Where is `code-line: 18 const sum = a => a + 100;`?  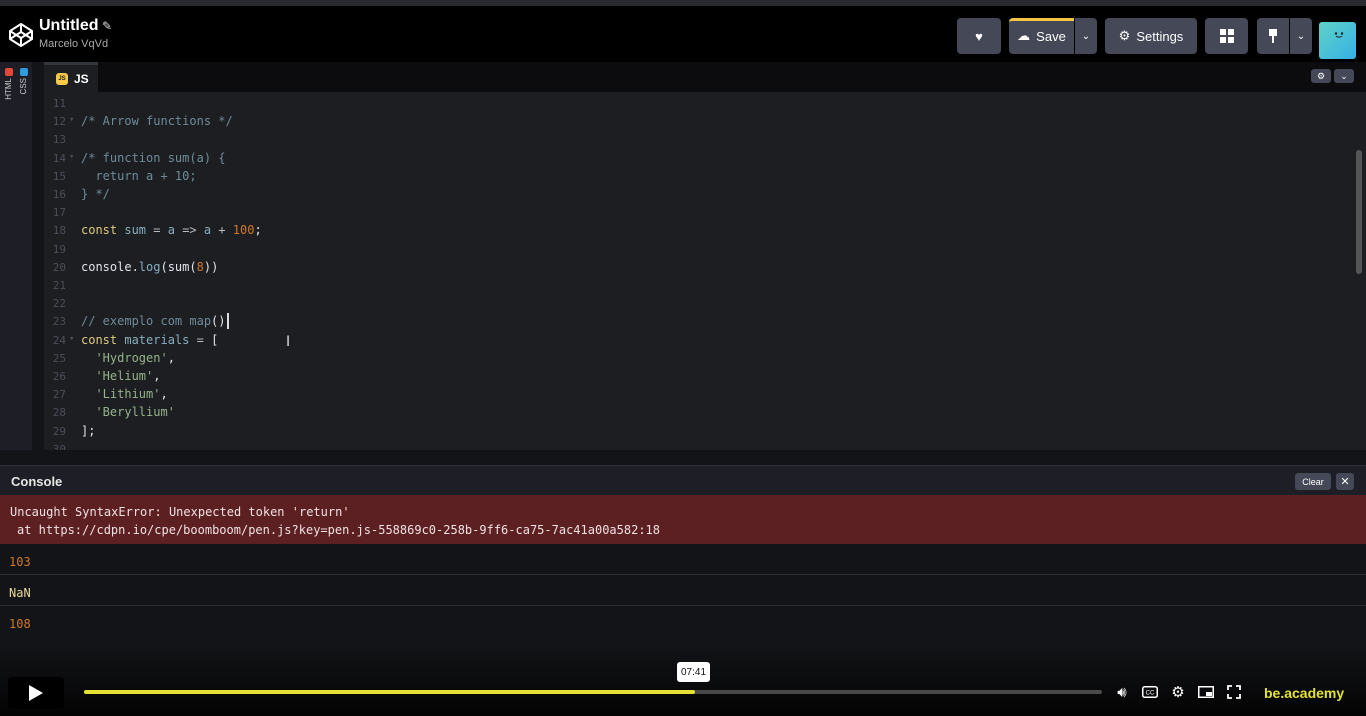 code-line: 18 const sum = a => a + 100; is located at coordinates (694, 230).